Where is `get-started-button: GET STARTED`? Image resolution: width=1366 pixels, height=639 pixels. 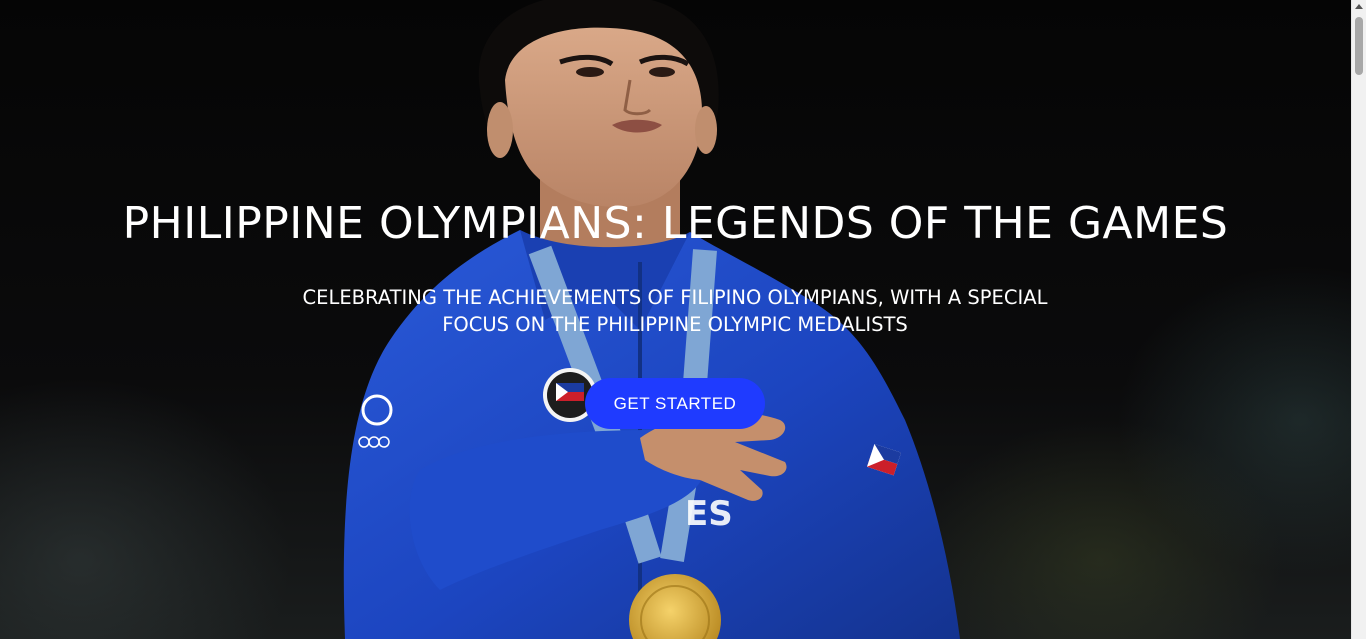 get-started-button: GET STARTED is located at coordinates (675, 403).